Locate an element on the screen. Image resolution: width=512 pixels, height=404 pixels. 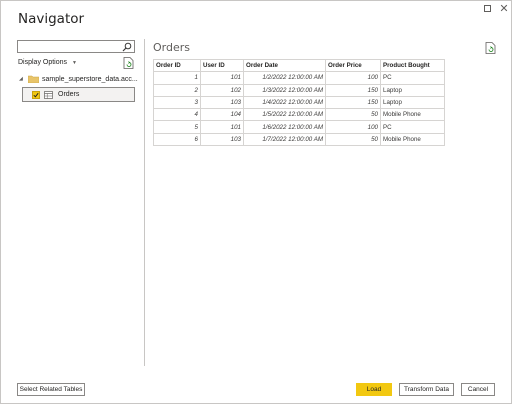
export-preview-icon is located at coordinates (490, 48).